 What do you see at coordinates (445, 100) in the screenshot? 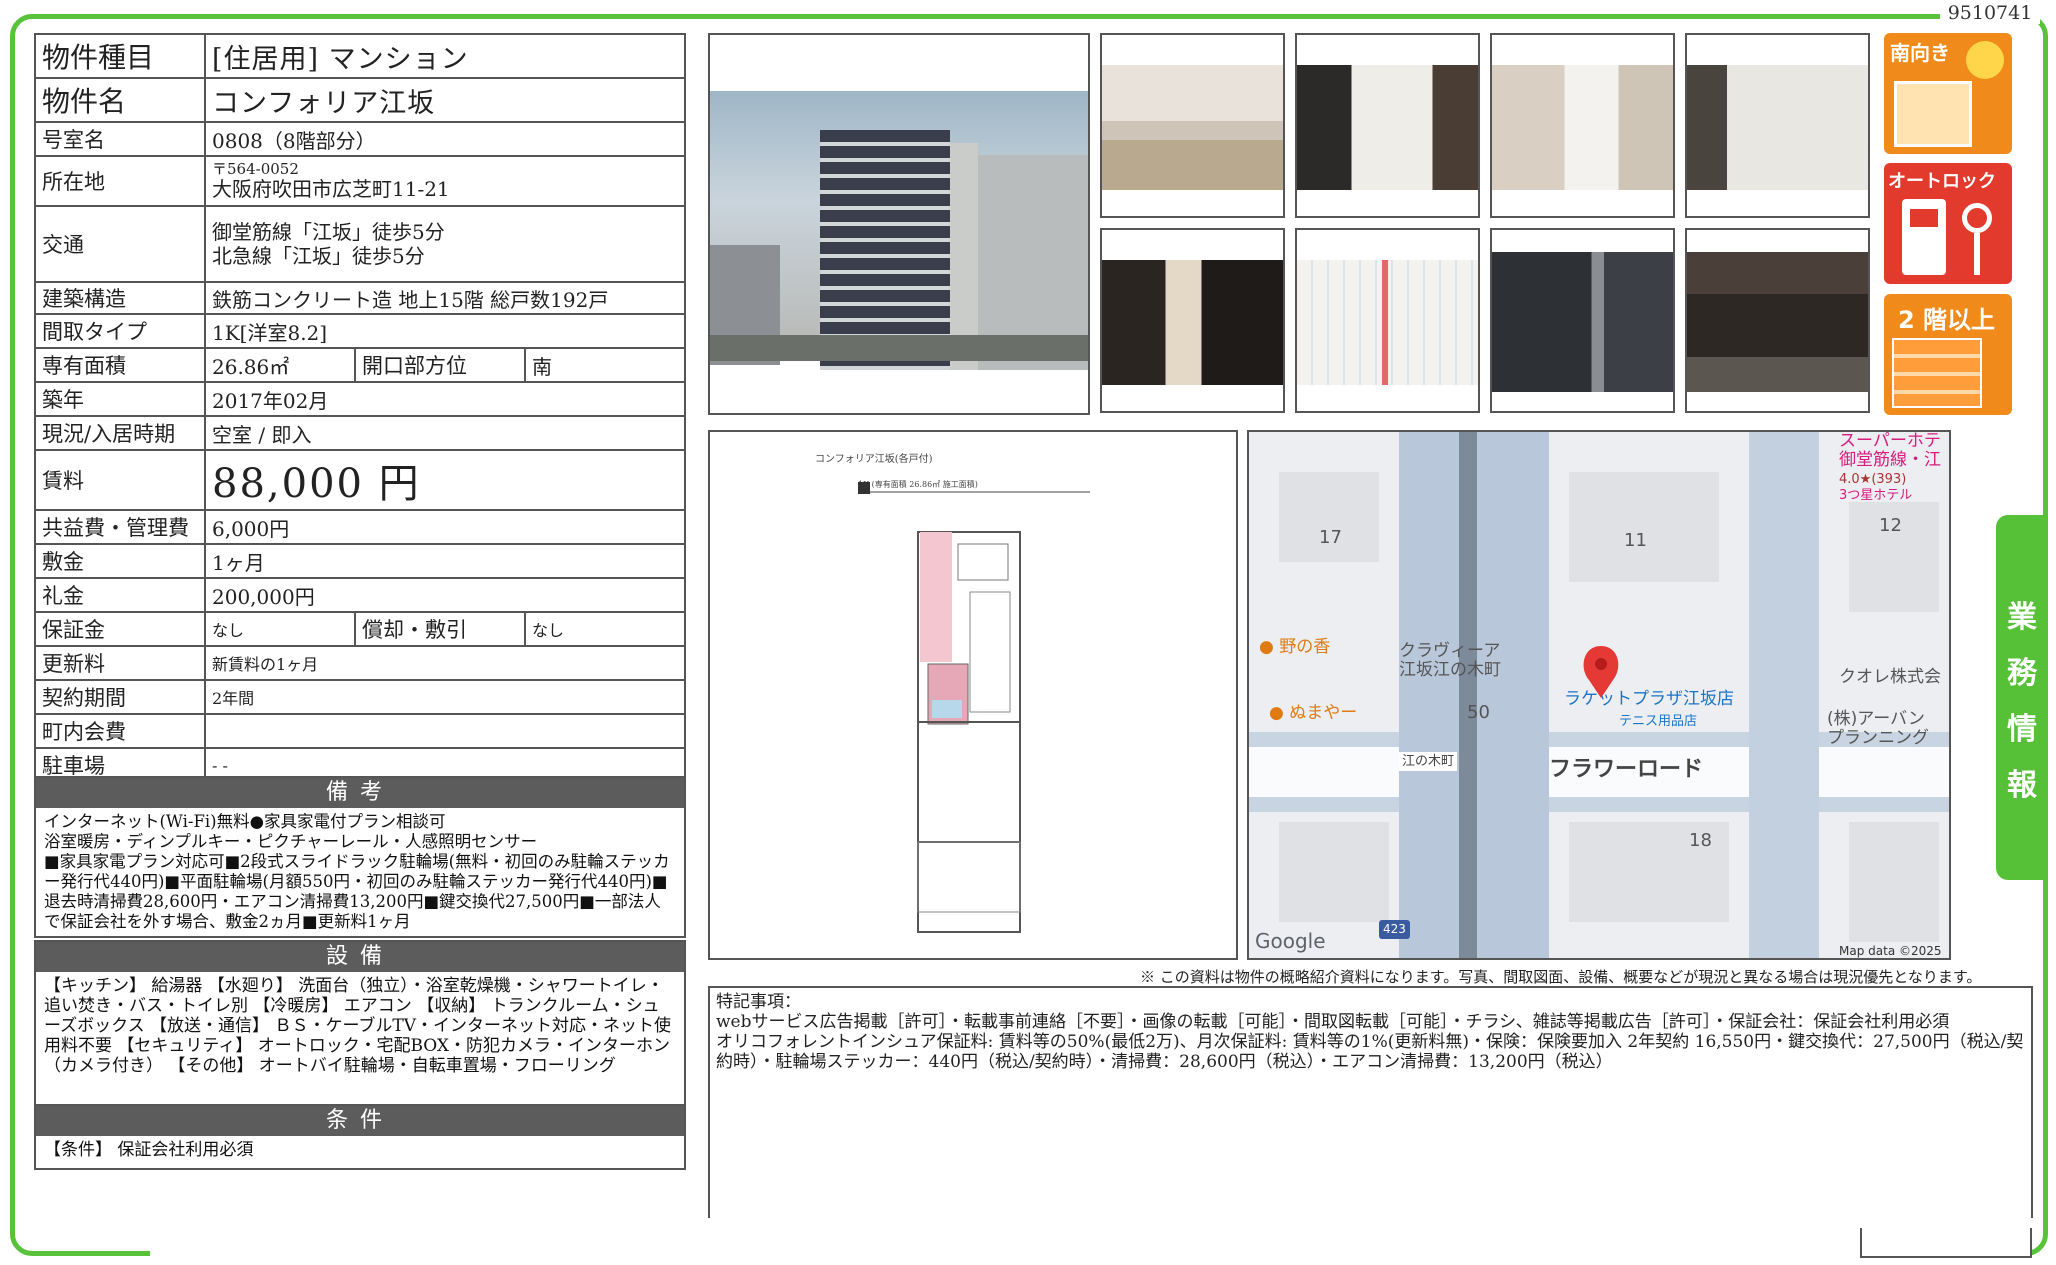
I see `value-name: コンフォリア江坂` at bounding box center [445, 100].